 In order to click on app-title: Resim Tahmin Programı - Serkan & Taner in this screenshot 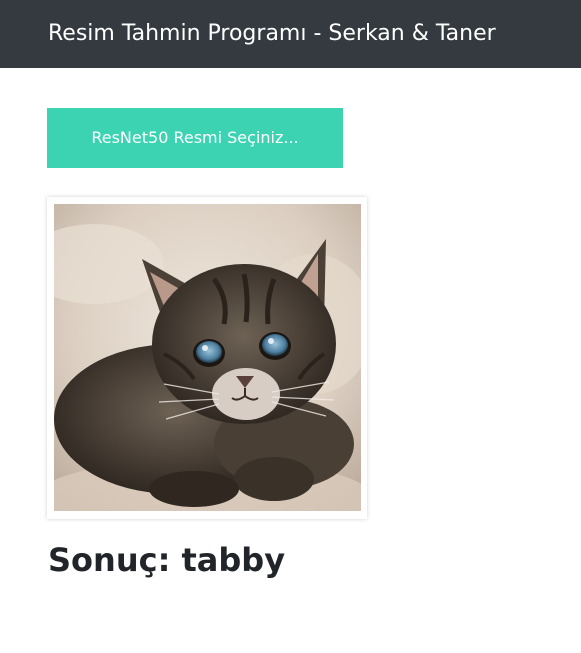, I will do `click(272, 33)`.